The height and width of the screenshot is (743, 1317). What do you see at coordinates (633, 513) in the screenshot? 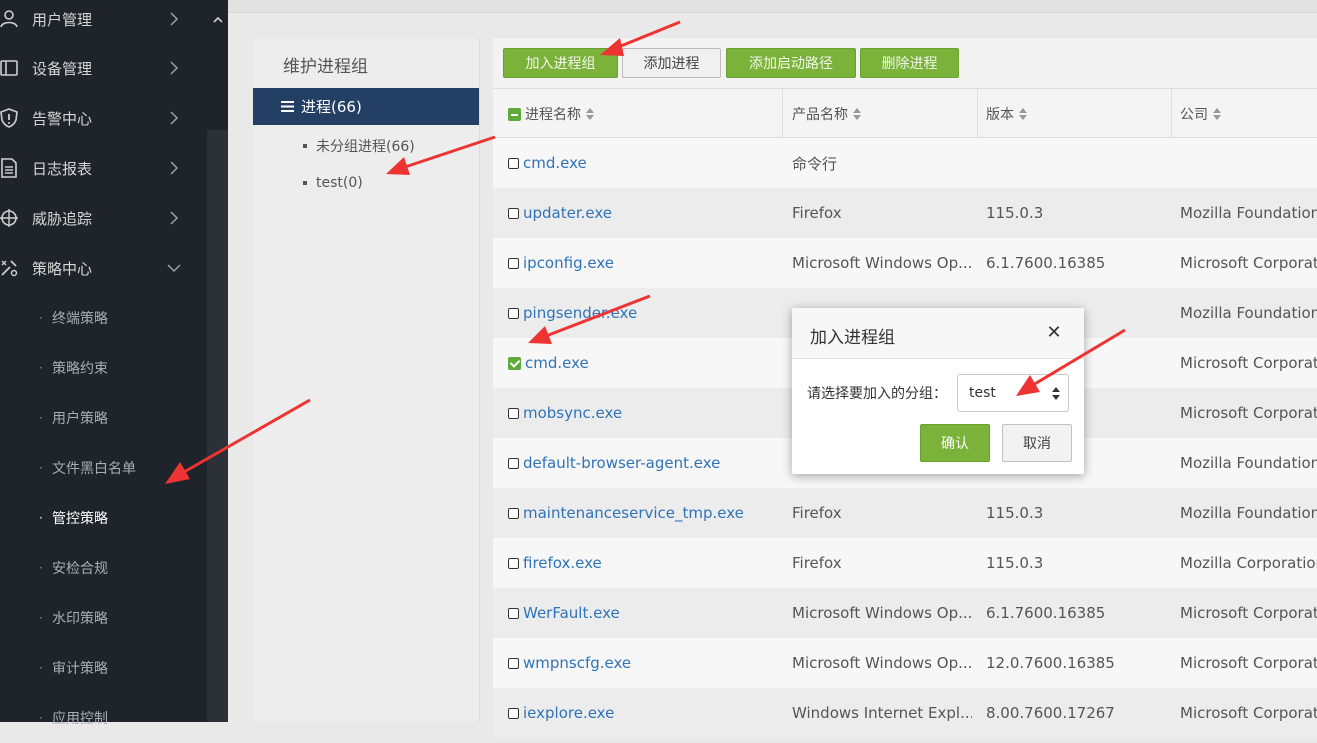
I see `process-name-link: maintenanceservice_tmp.exe` at bounding box center [633, 513].